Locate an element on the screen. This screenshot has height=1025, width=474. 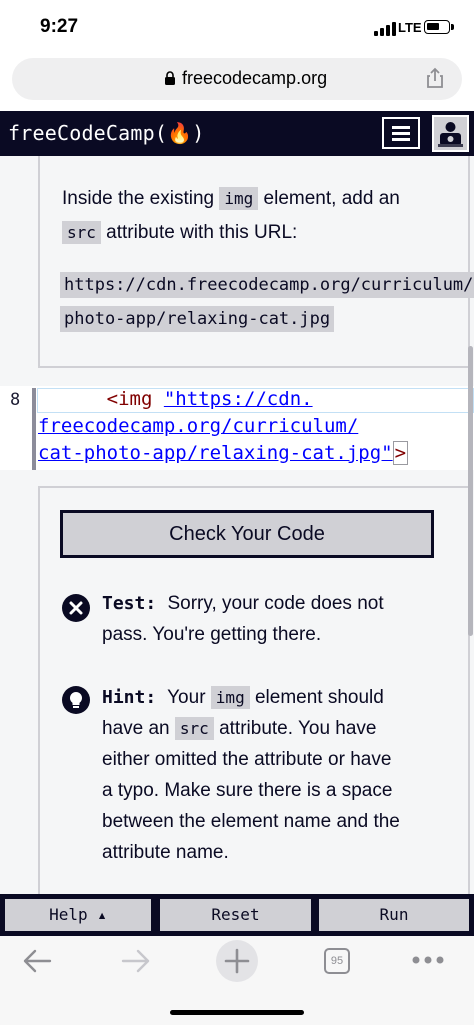
hint-text: either omitted the attribute or have is located at coordinates (247, 759).